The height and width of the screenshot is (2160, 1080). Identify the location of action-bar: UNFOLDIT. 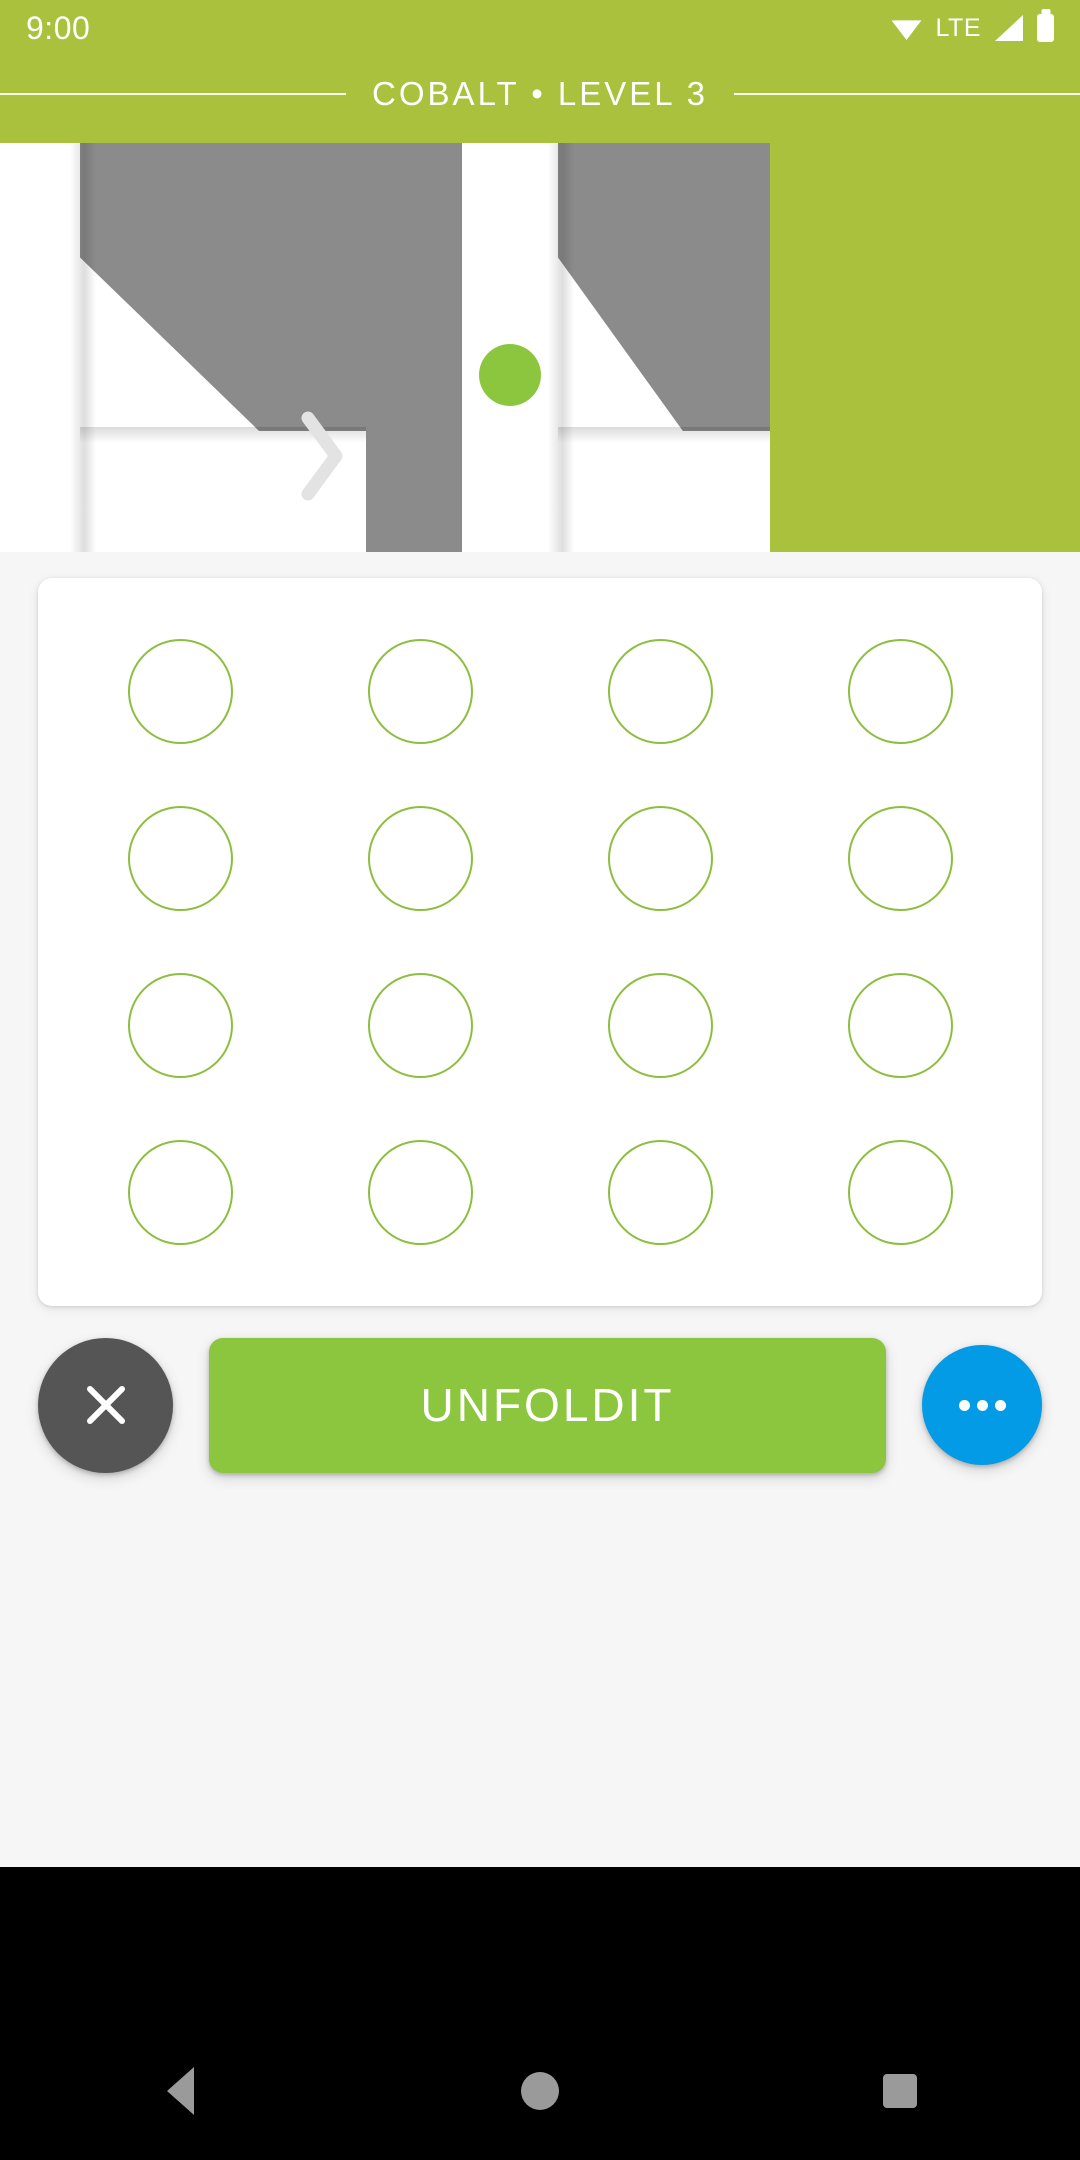
(540, 1405).